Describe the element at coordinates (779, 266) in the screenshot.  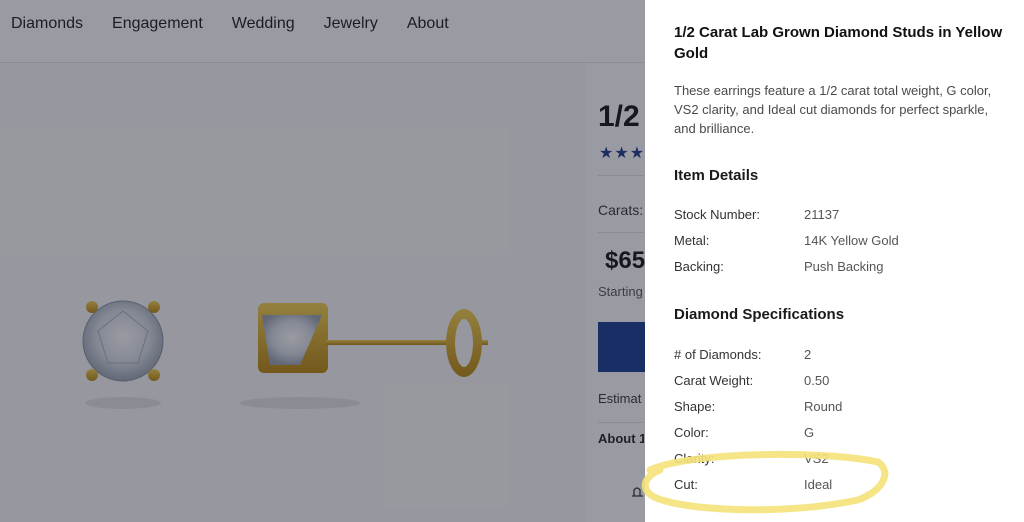
I see `detail-row-backing: Backing: Push Backing` at that location.